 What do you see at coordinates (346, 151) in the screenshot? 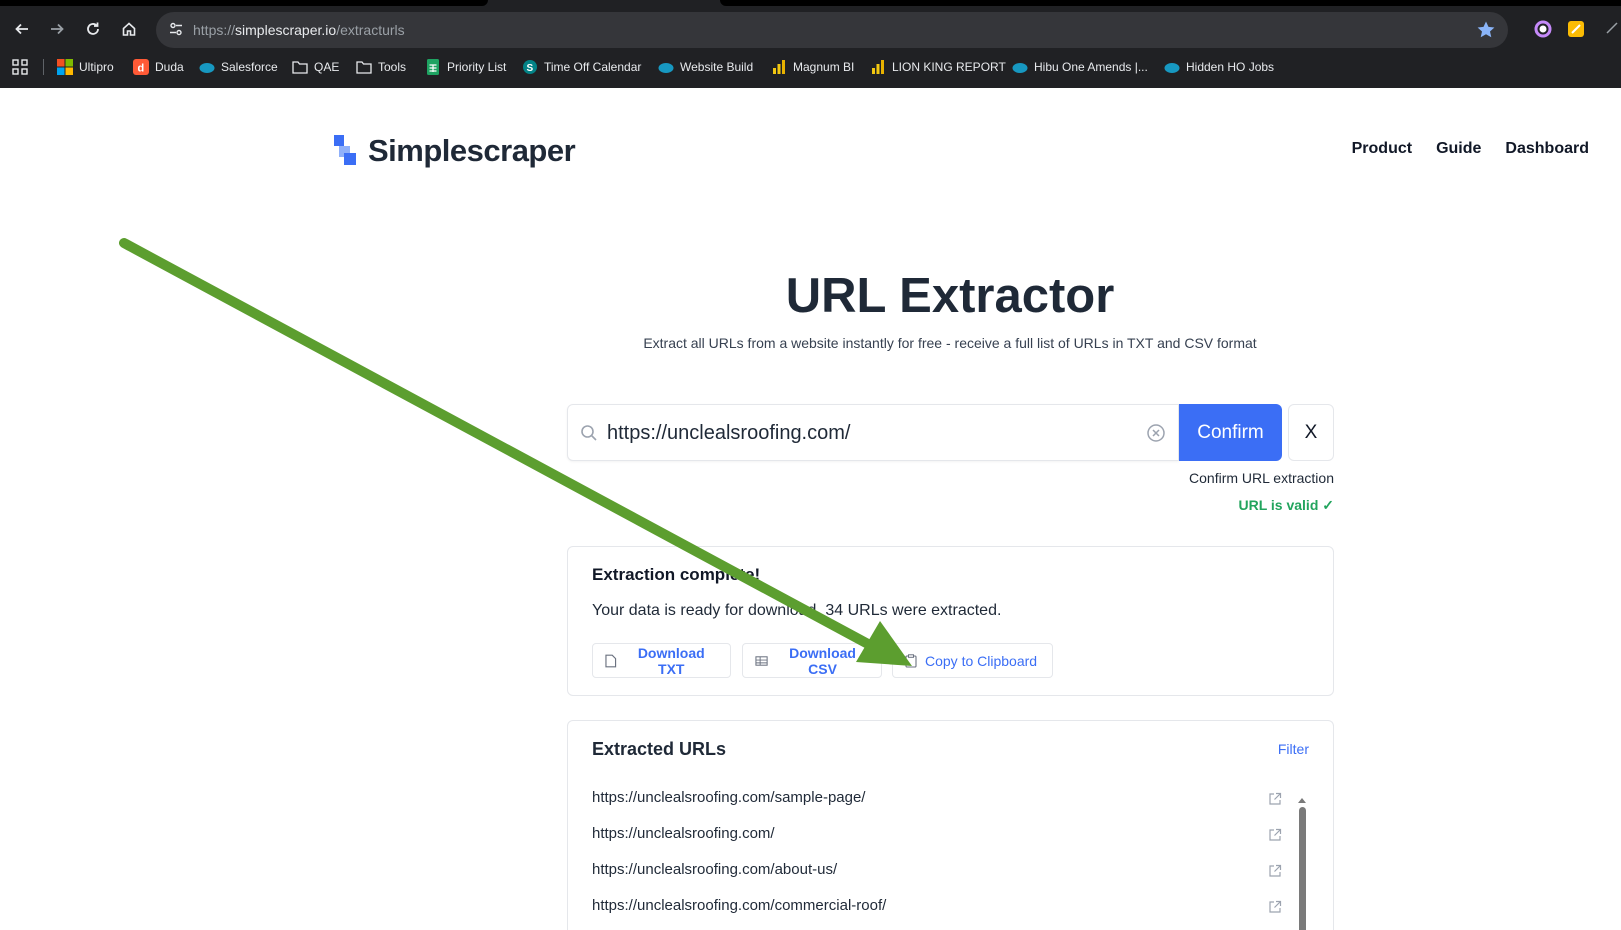
I see `simplescraper-logo-icon` at bounding box center [346, 151].